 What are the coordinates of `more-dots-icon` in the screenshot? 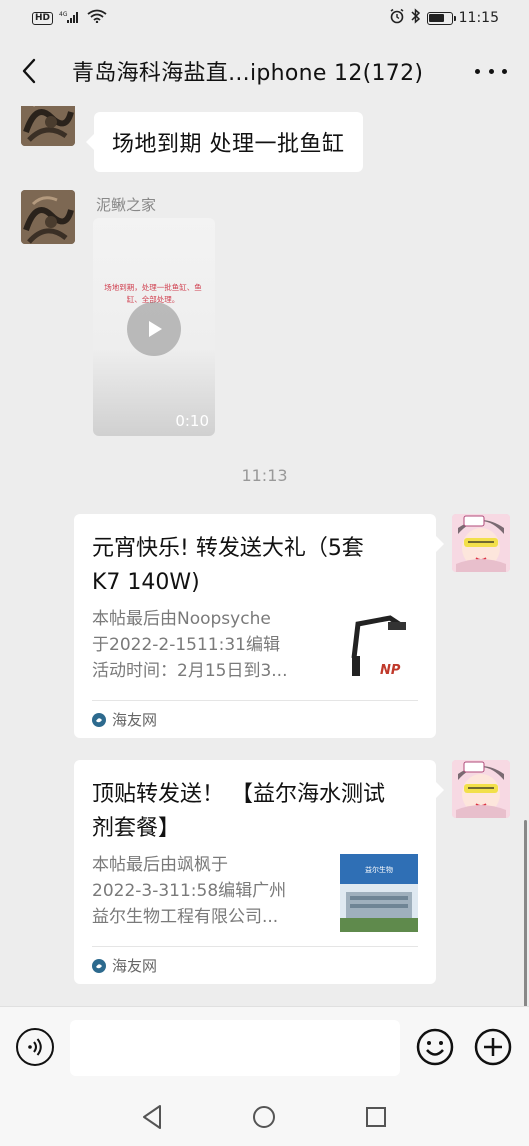 It's located at (477, 71).